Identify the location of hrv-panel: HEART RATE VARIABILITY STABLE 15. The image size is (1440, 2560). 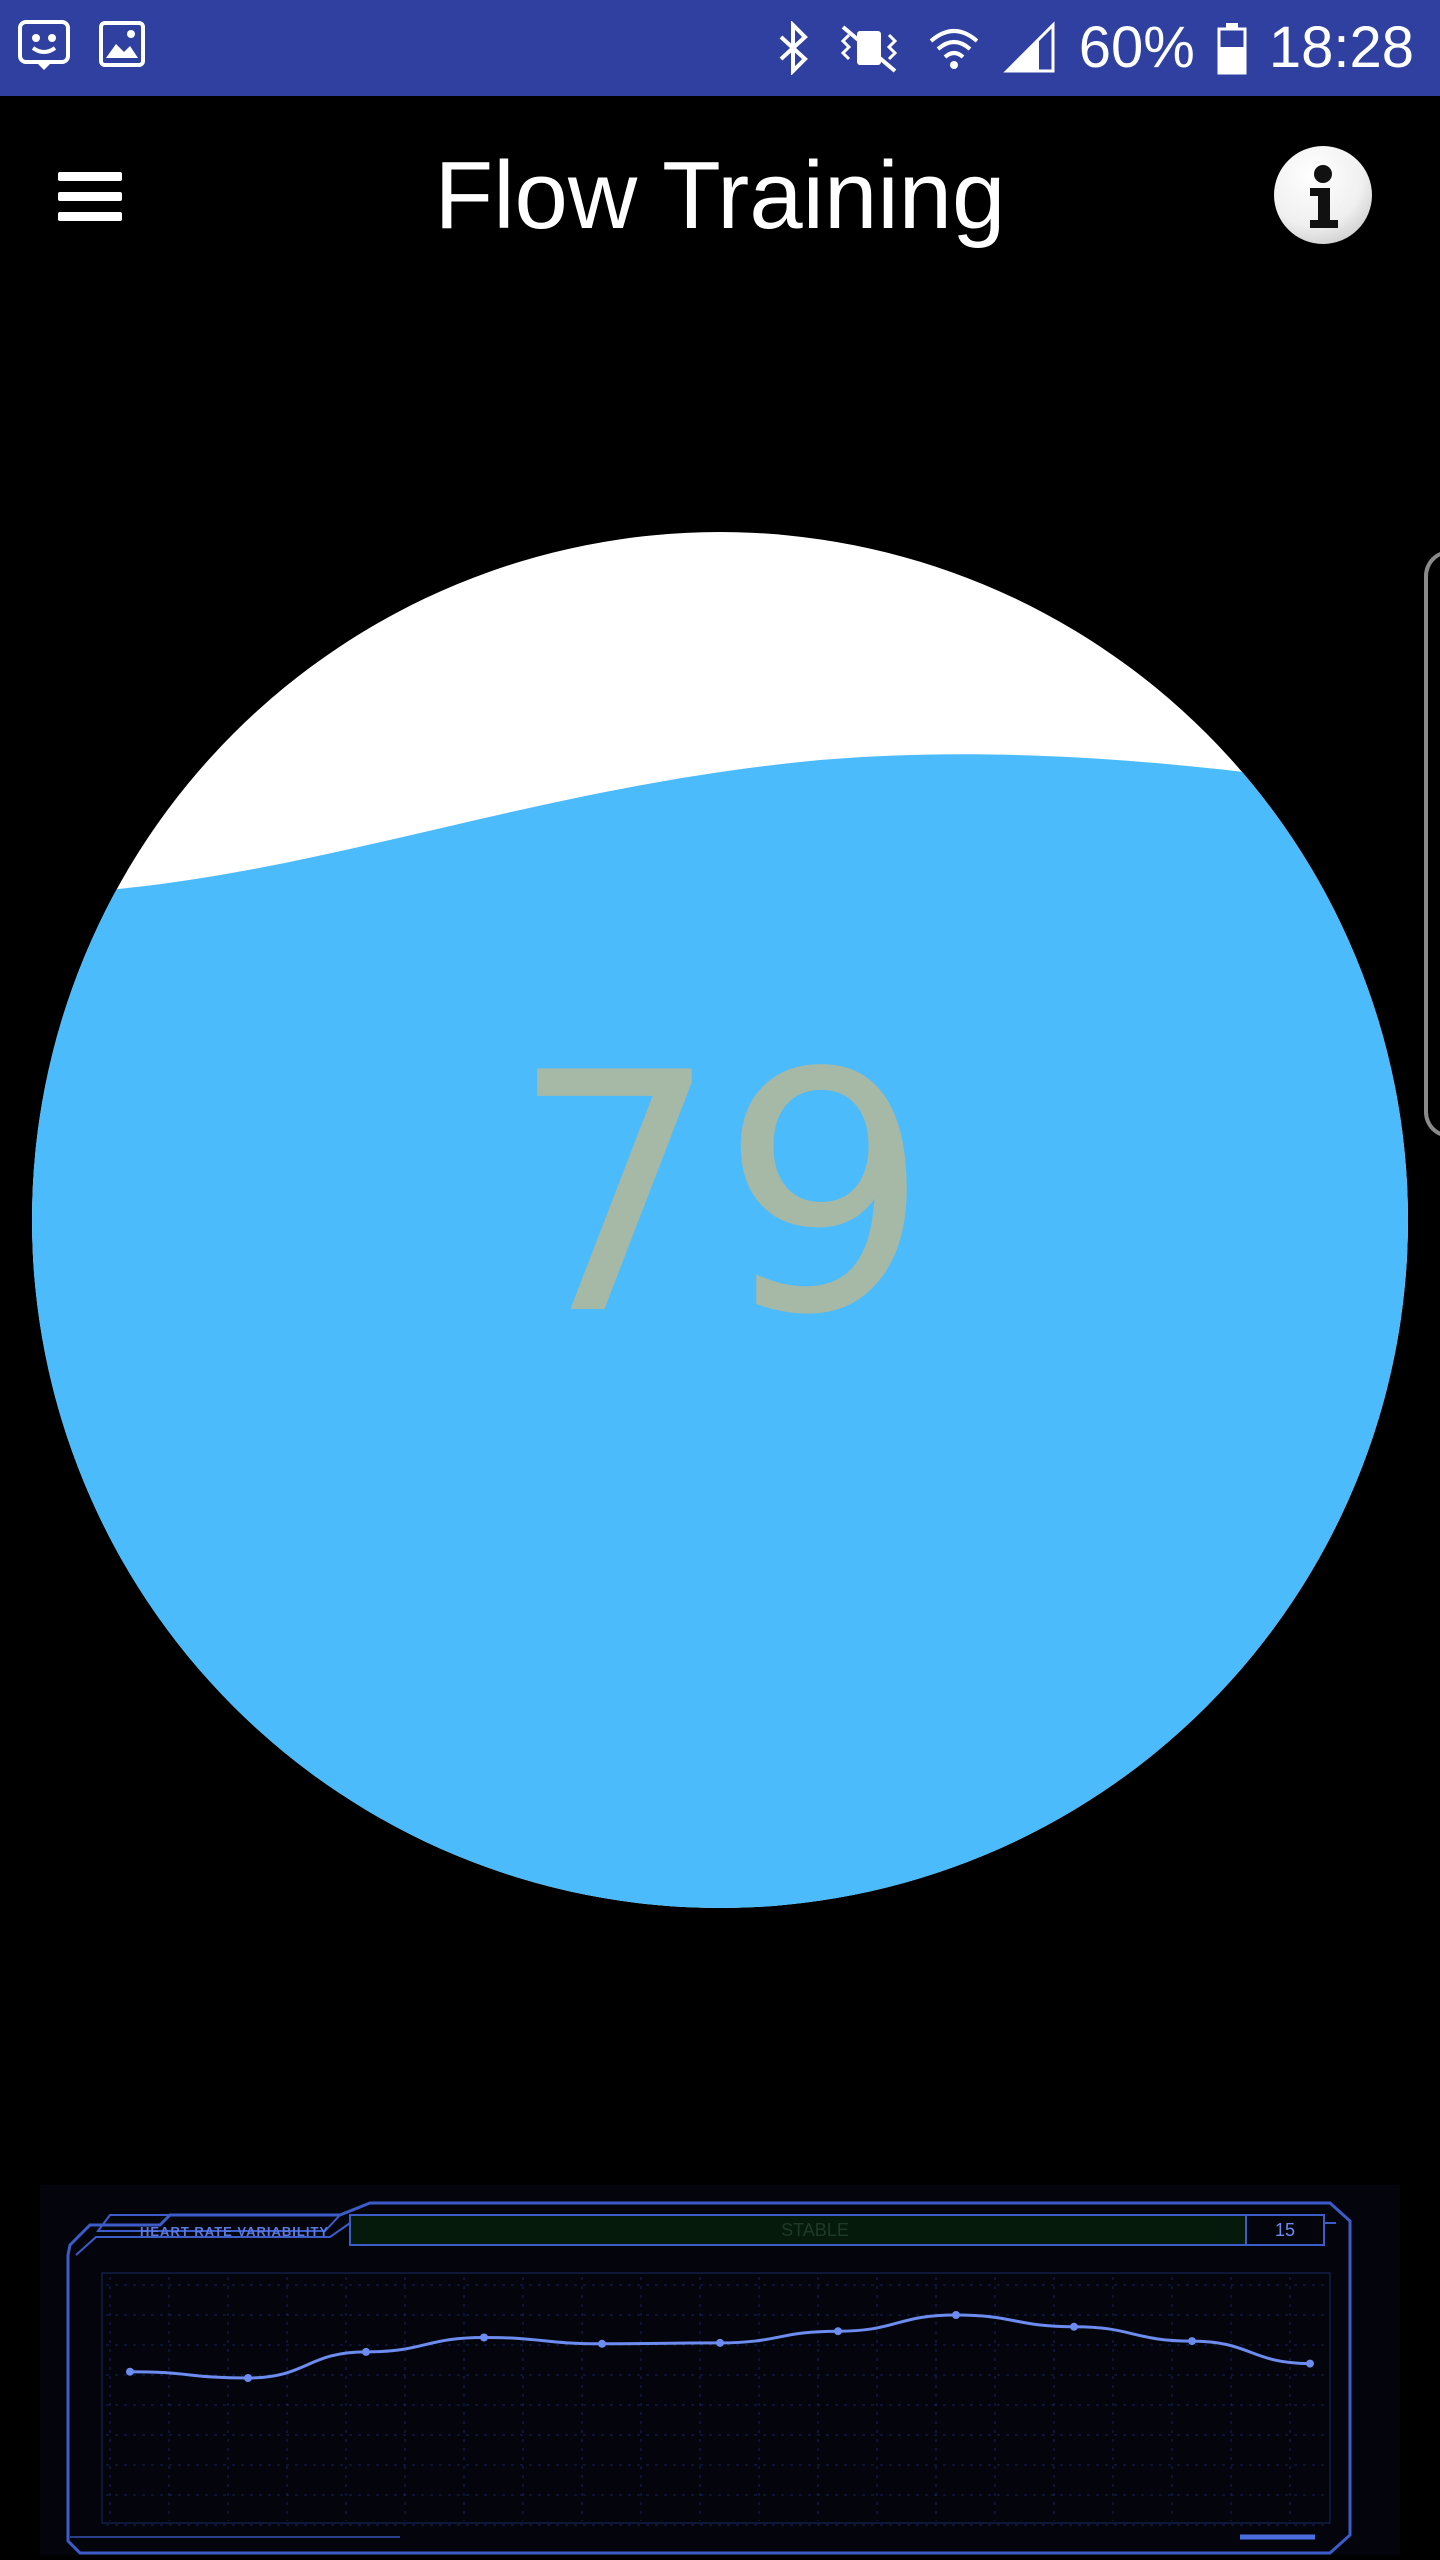
(720, 2370).